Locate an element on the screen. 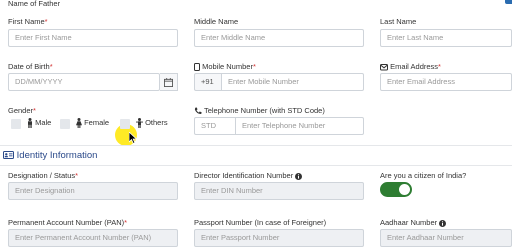 This screenshot has height=250, width=512. passport-input: Enter Passport Number is located at coordinates (279, 238).